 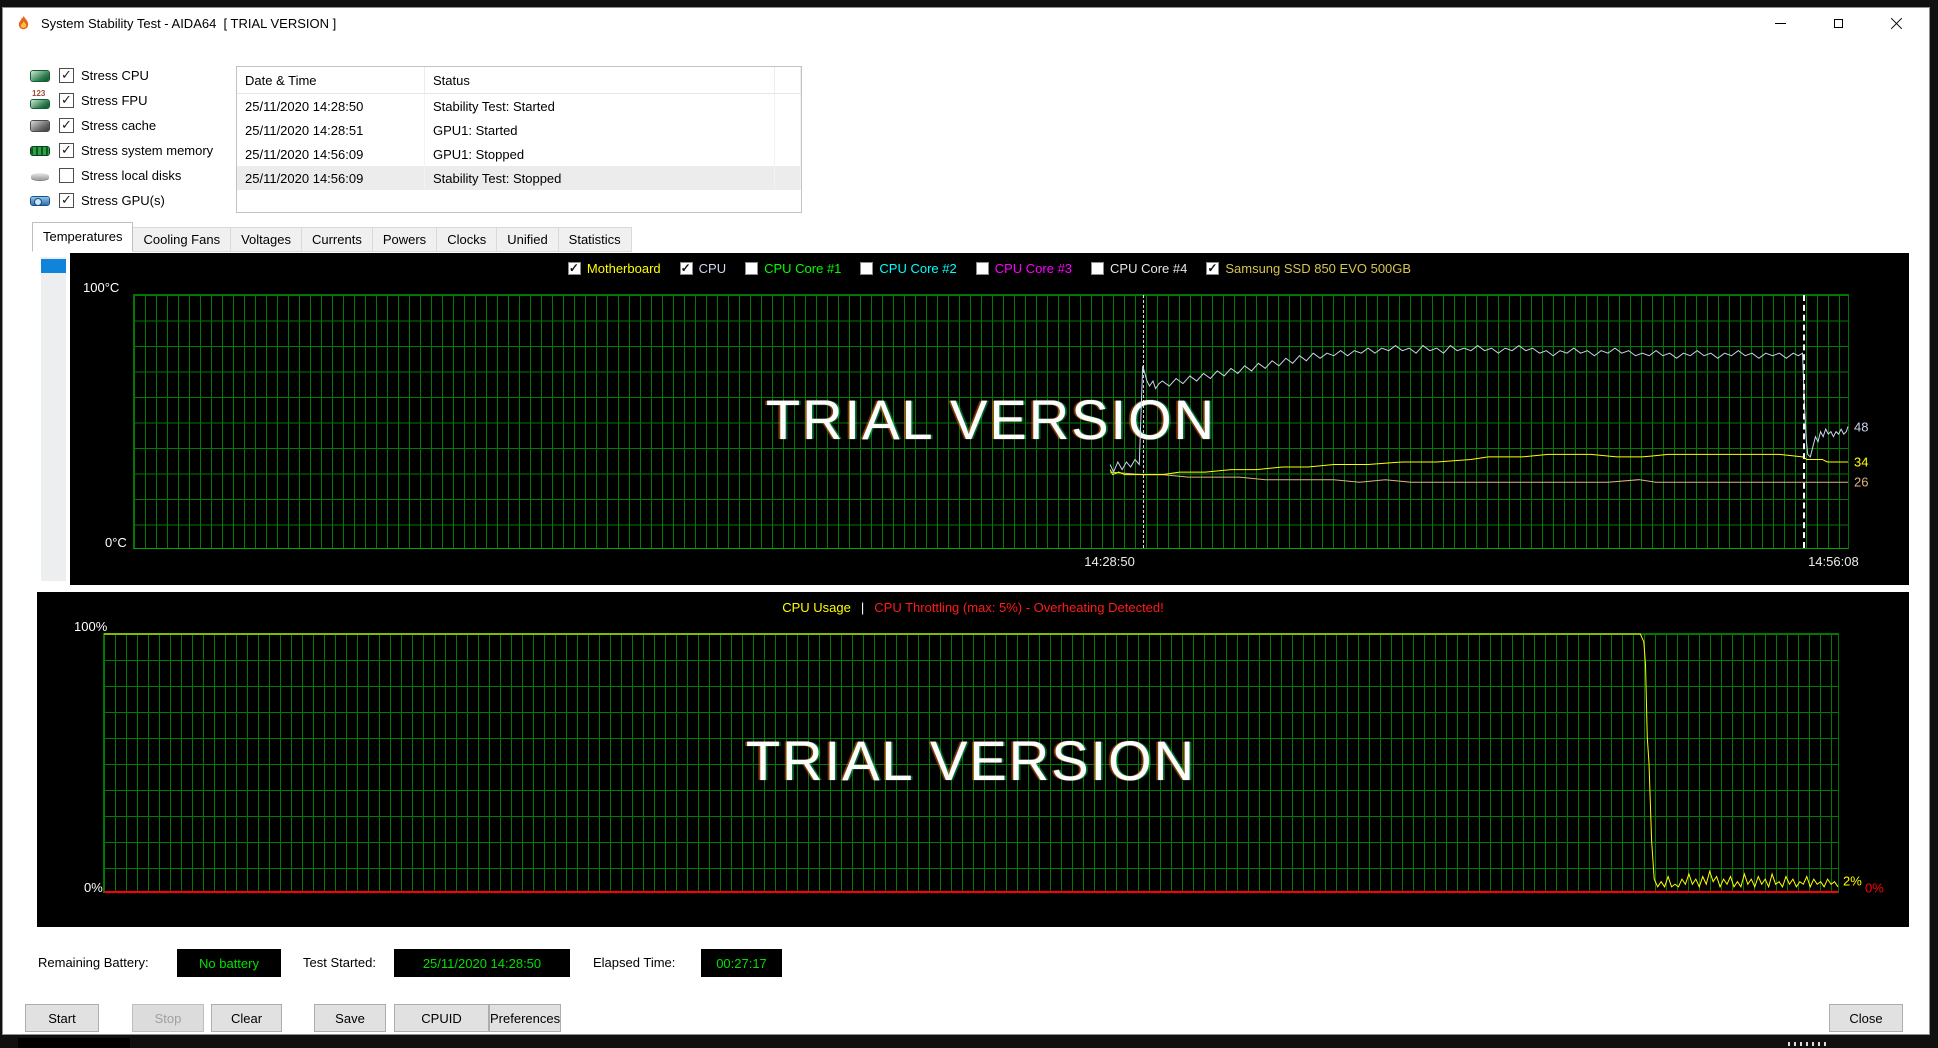 I want to click on restore-button, so click(x=1838, y=23).